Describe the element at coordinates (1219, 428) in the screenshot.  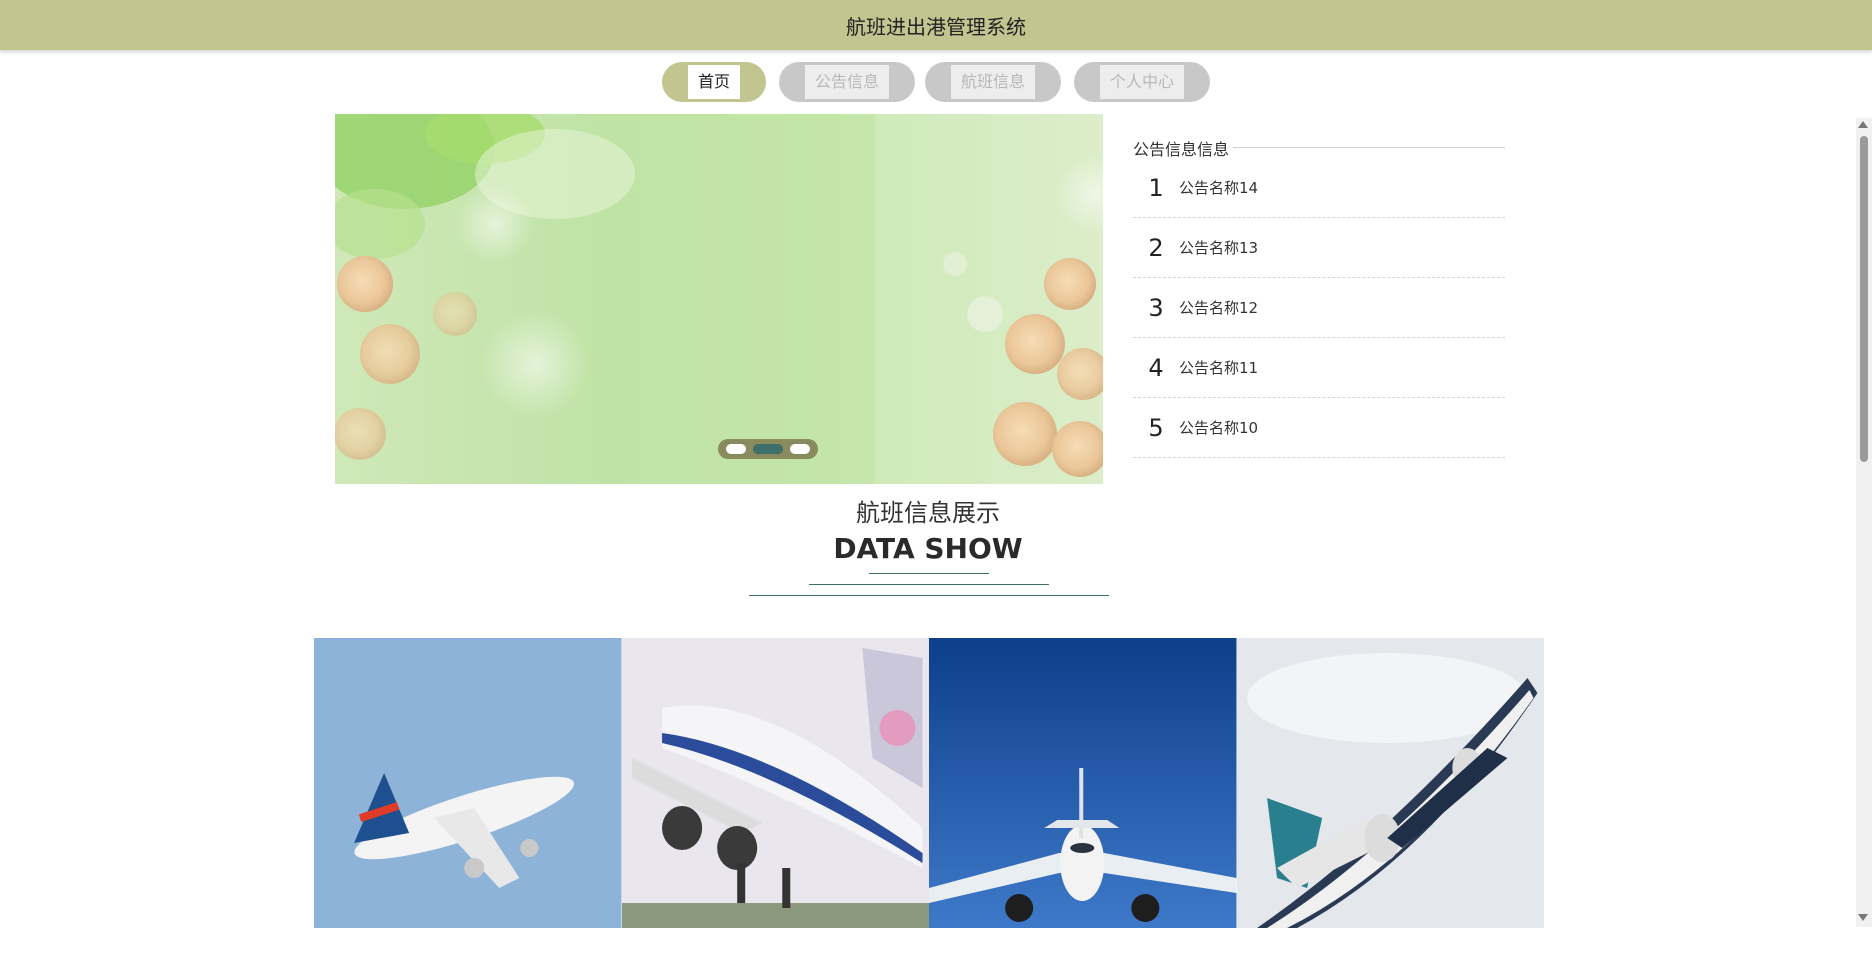
I see `notice-text: 公告名称10` at that location.